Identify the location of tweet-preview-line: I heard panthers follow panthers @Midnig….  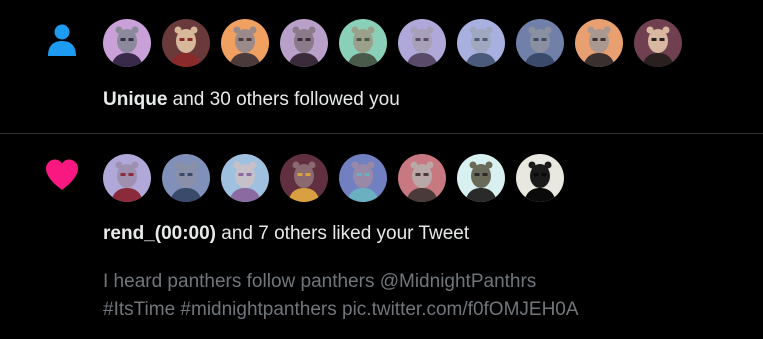
(320, 281).